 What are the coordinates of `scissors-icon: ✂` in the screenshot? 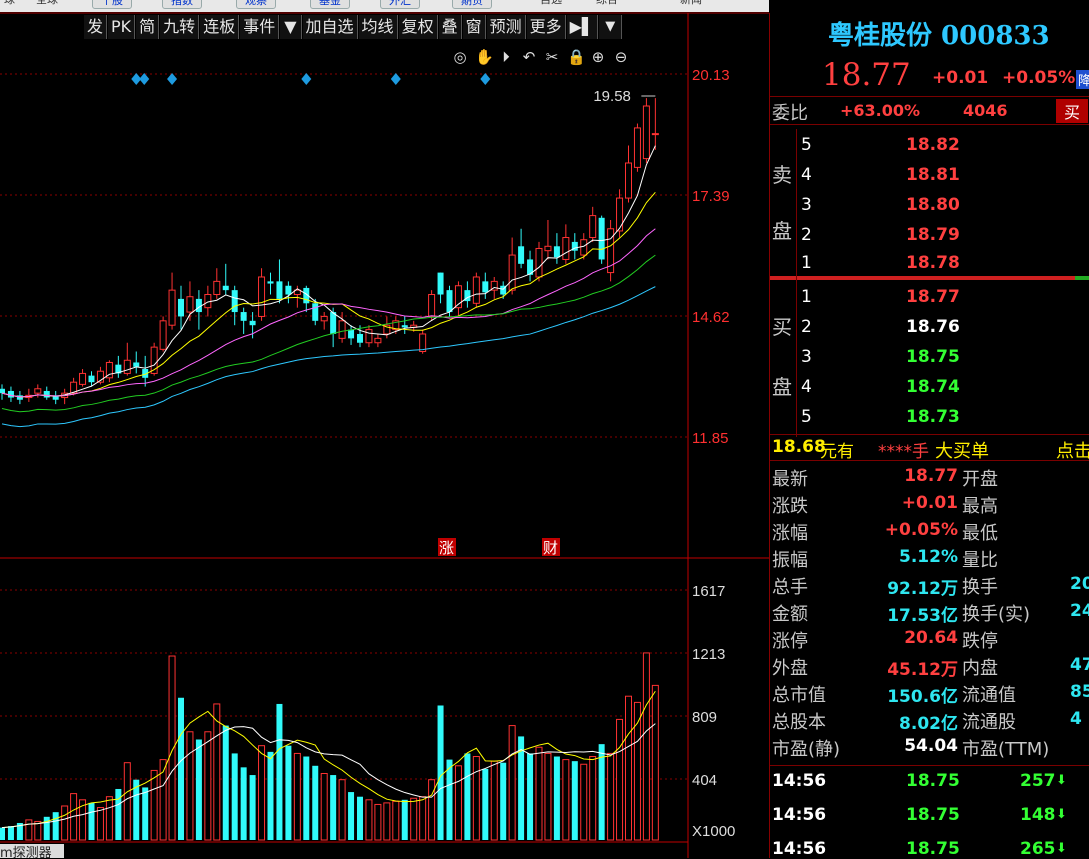 It's located at (552, 57).